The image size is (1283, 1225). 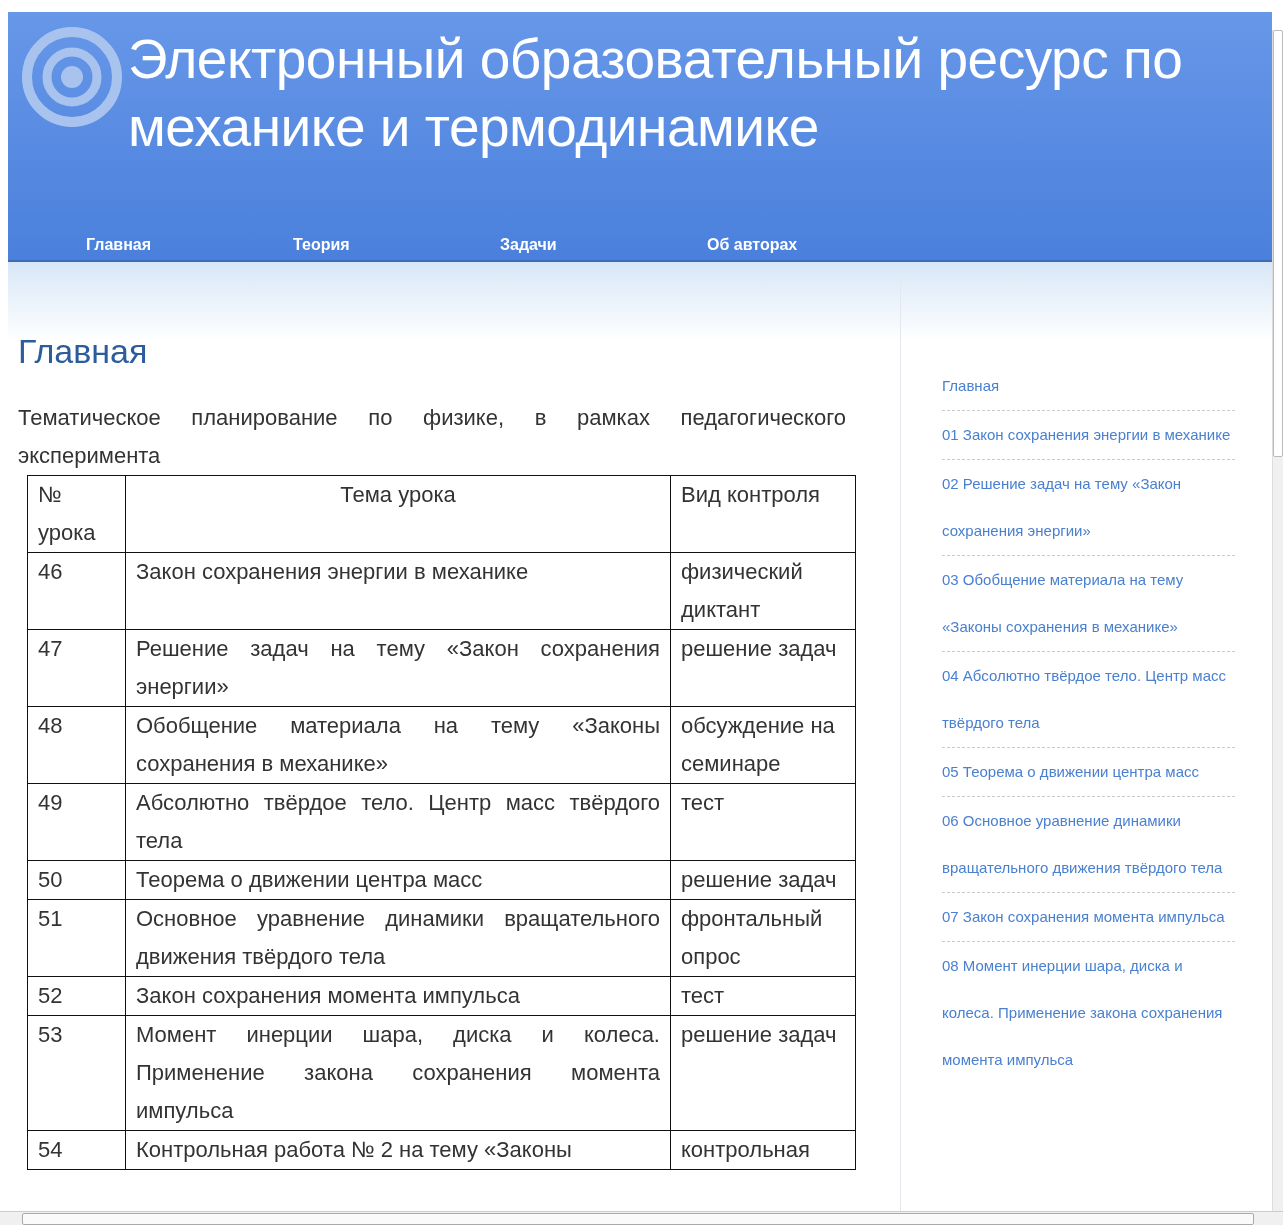 What do you see at coordinates (1278, 243) in the screenshot?
I see `scrollbar-thumb` at bounding box center [1278, 243].